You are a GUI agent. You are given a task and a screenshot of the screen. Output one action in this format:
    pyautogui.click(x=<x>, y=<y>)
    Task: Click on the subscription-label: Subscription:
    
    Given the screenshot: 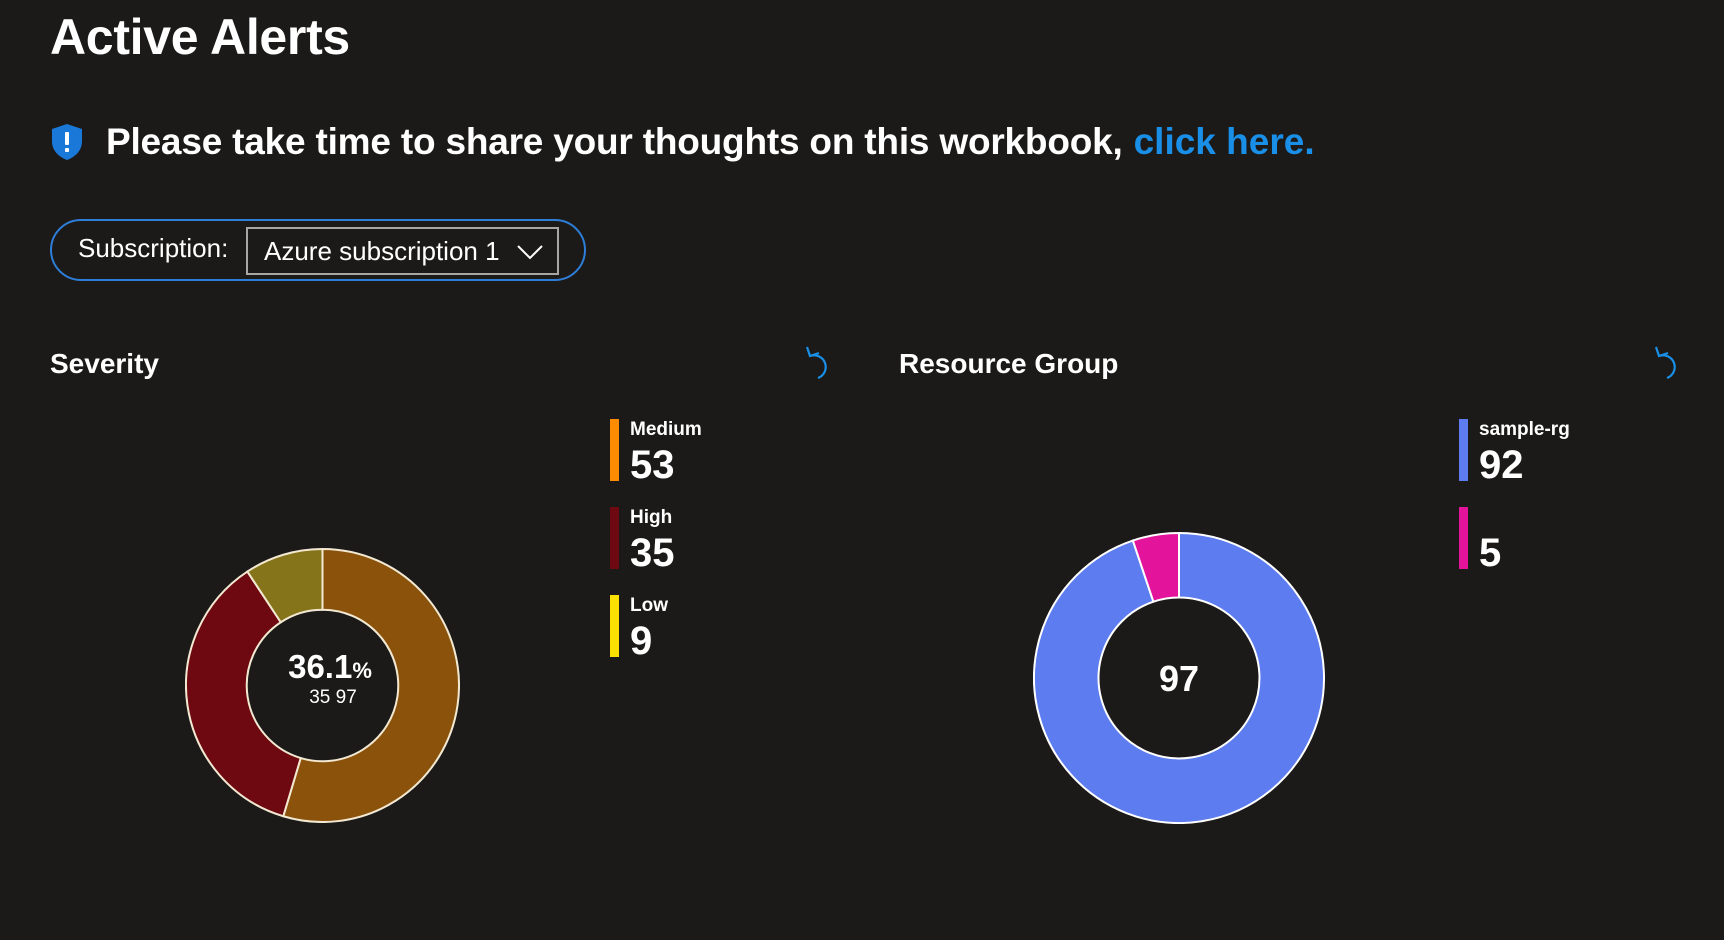 What is the action you would take?
    pyautogui.click(x=153, y=248)
    